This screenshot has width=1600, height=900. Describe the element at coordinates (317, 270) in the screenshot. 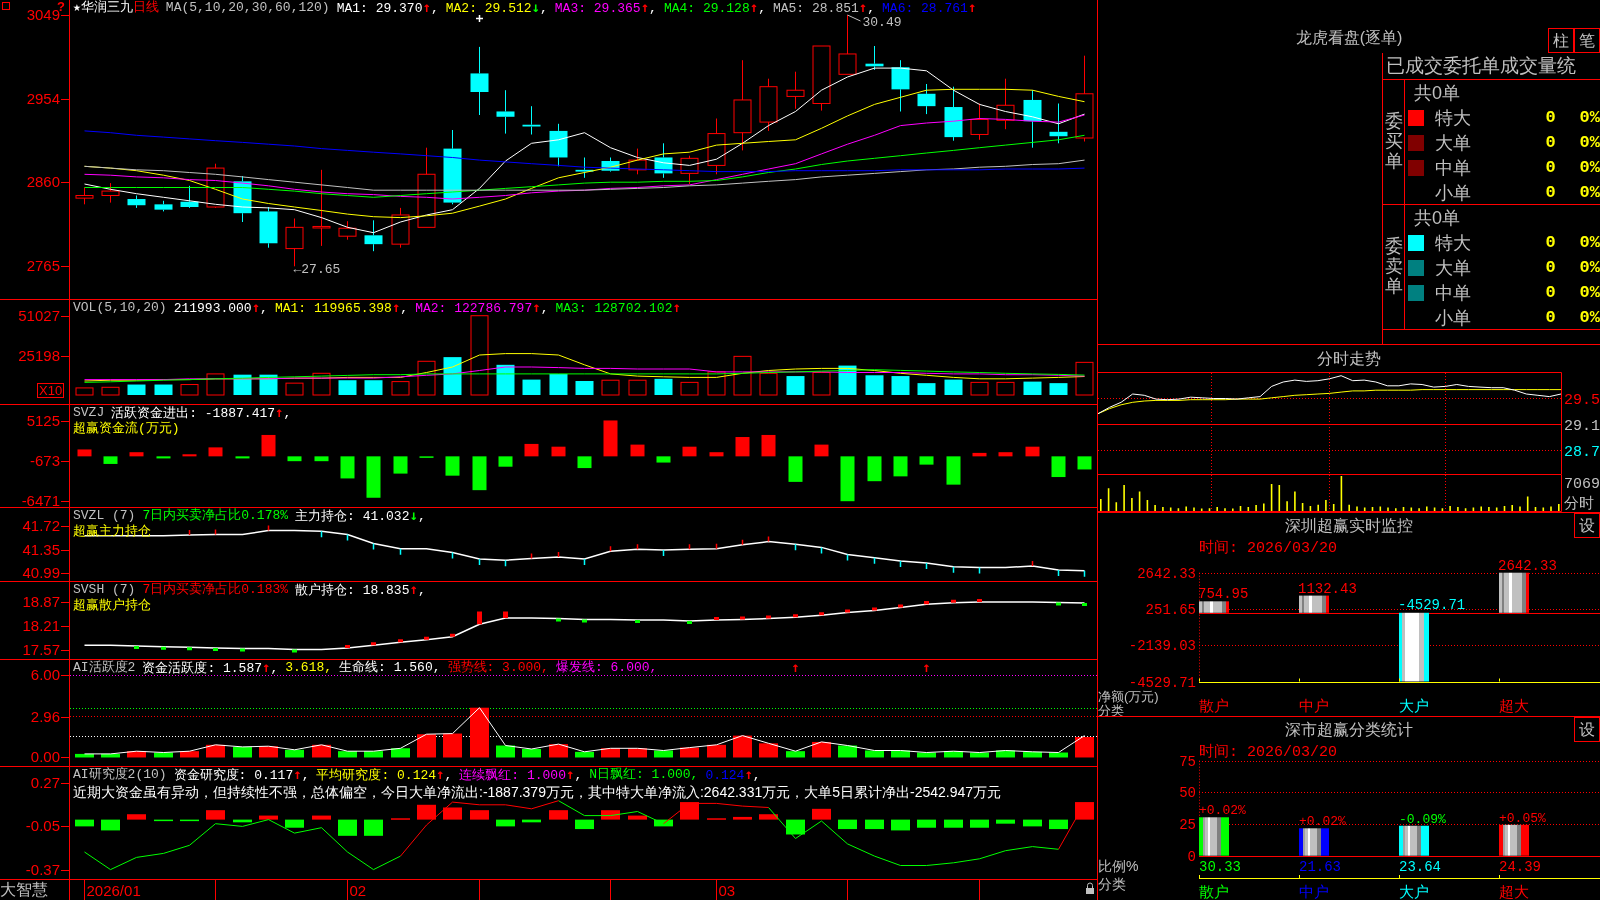

I see `low-price-label: ←27.65` at that location.